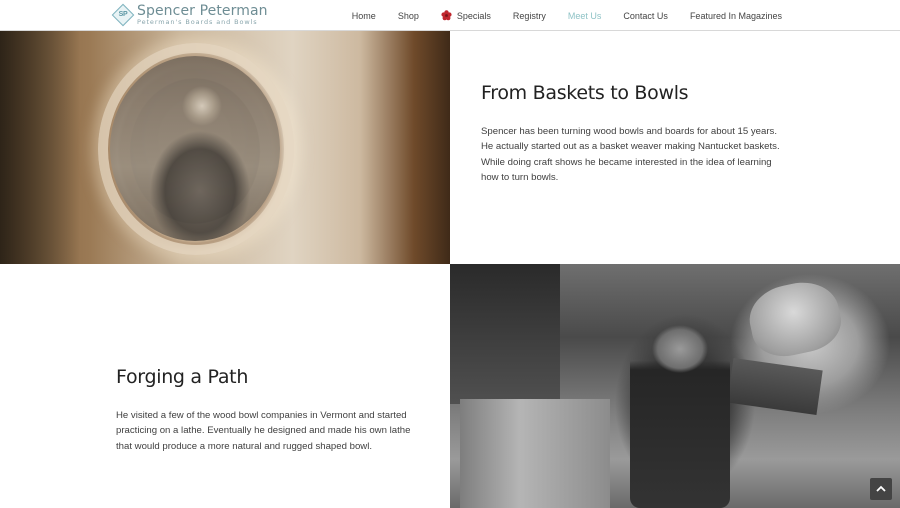 The image size is (900, 508). What do you see at coordinates (202, 11) in the screenshot?
I see `brand-name: Spencer Peterman` at bounding box center [202, 11].